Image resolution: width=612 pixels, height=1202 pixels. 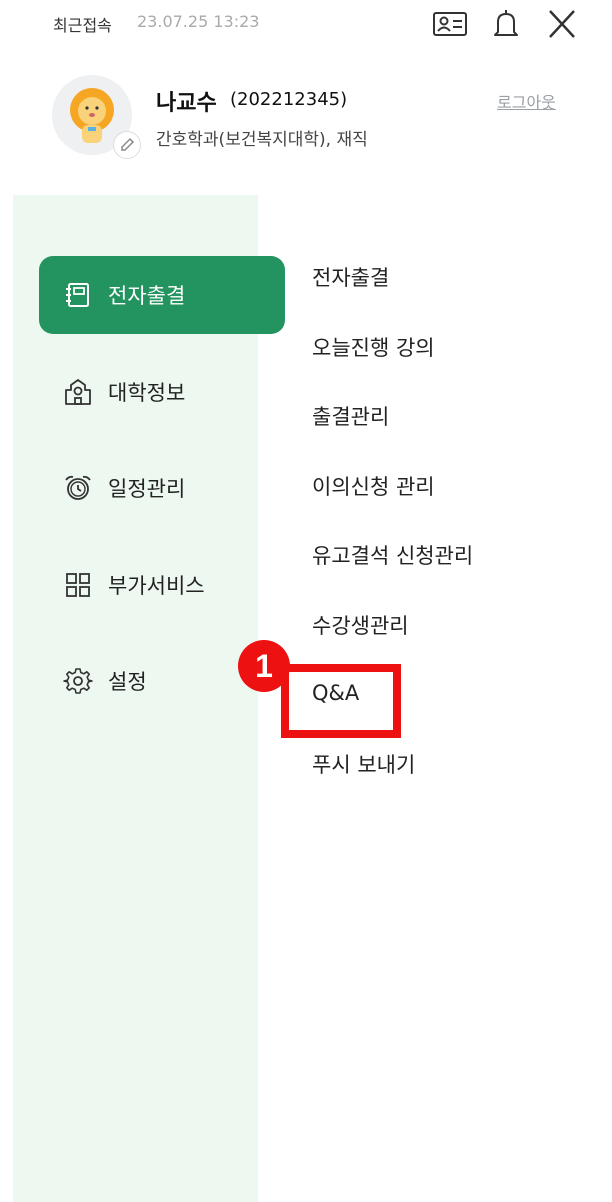 What do you see at coordinates (262, 140) in the screenshot?
I see `user-department: 간호학과(보건복지대학), 재직` at bounding box center [262, 140].